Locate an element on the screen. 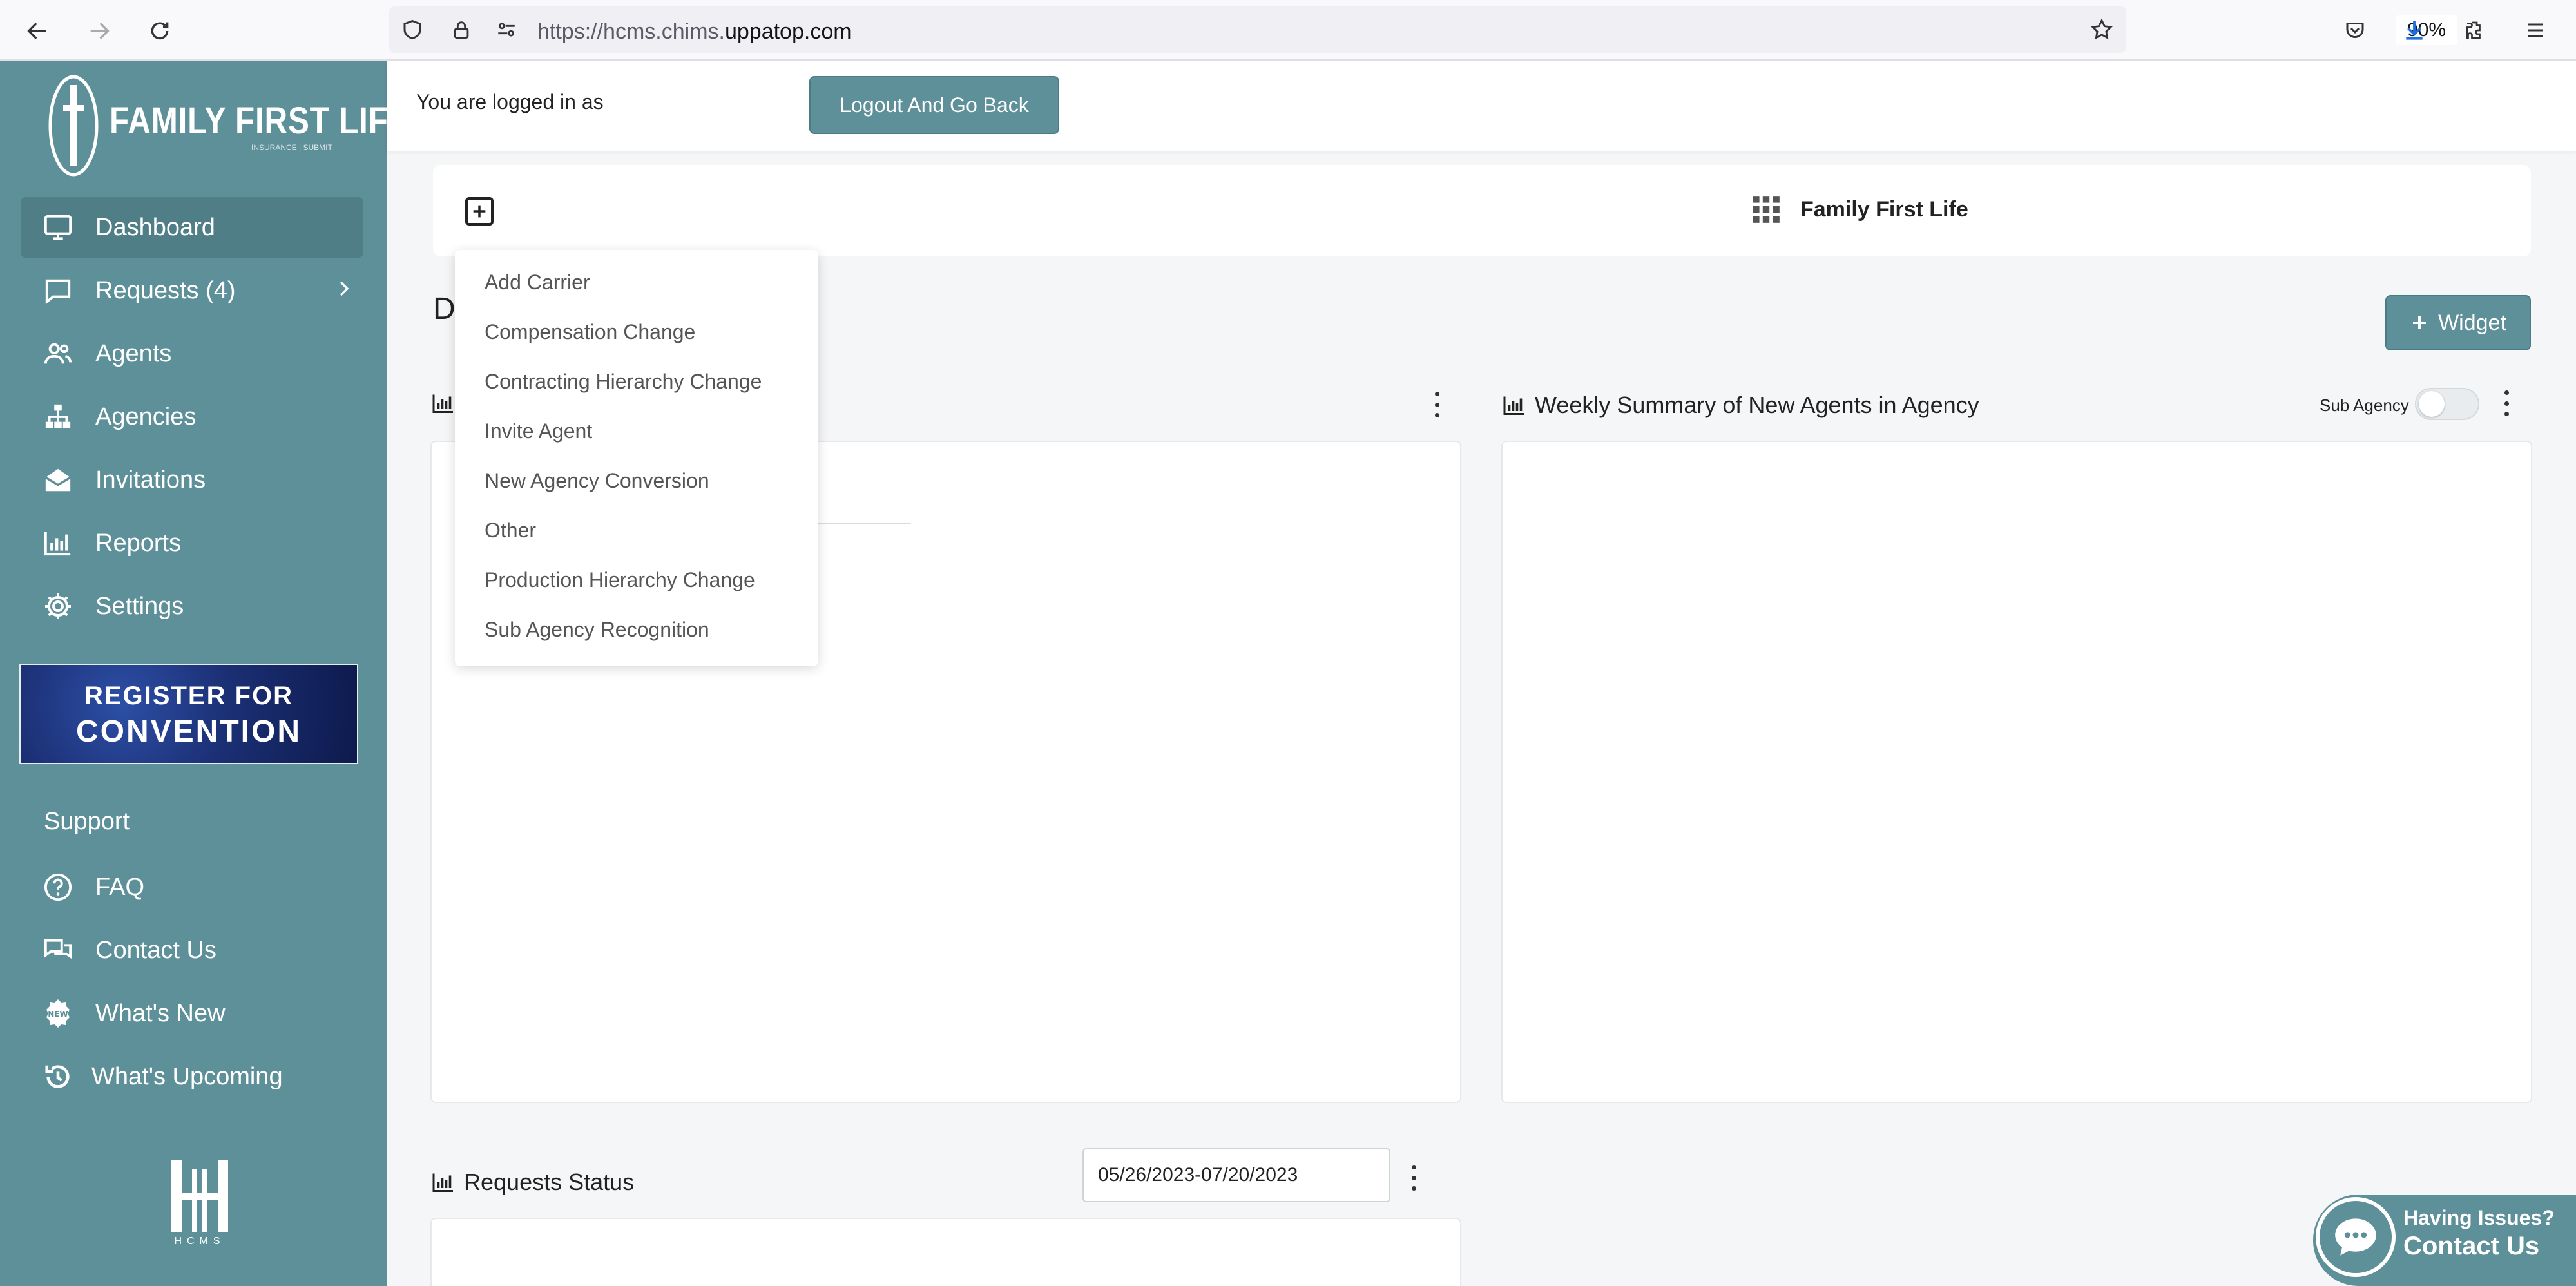 This screenshot has width=2576, height=1286. extensions-icon is located at coordinates (2475, 30).